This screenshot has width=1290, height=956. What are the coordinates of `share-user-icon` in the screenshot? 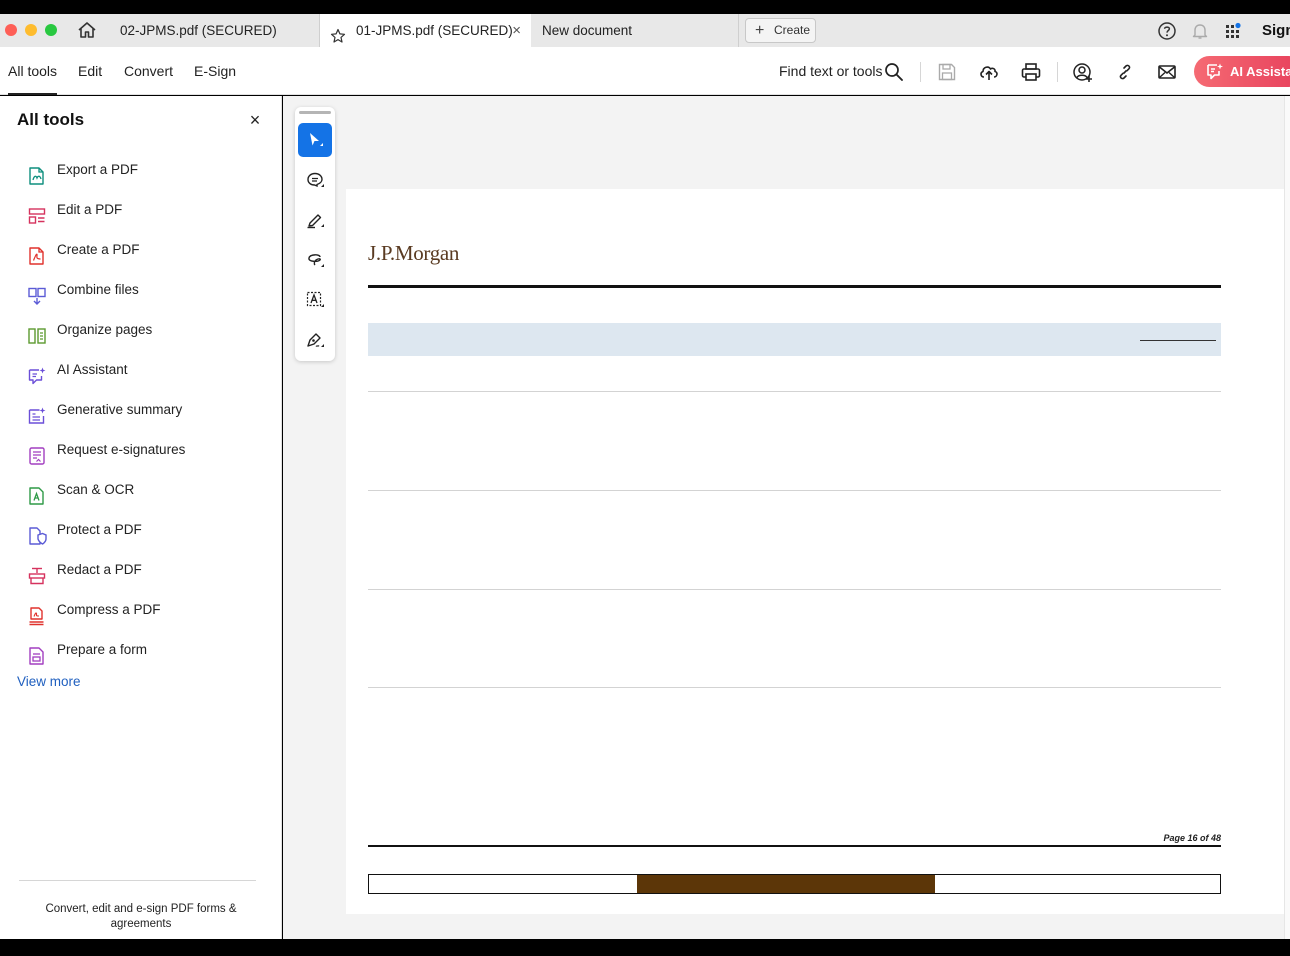 It's located at (1083, 72).